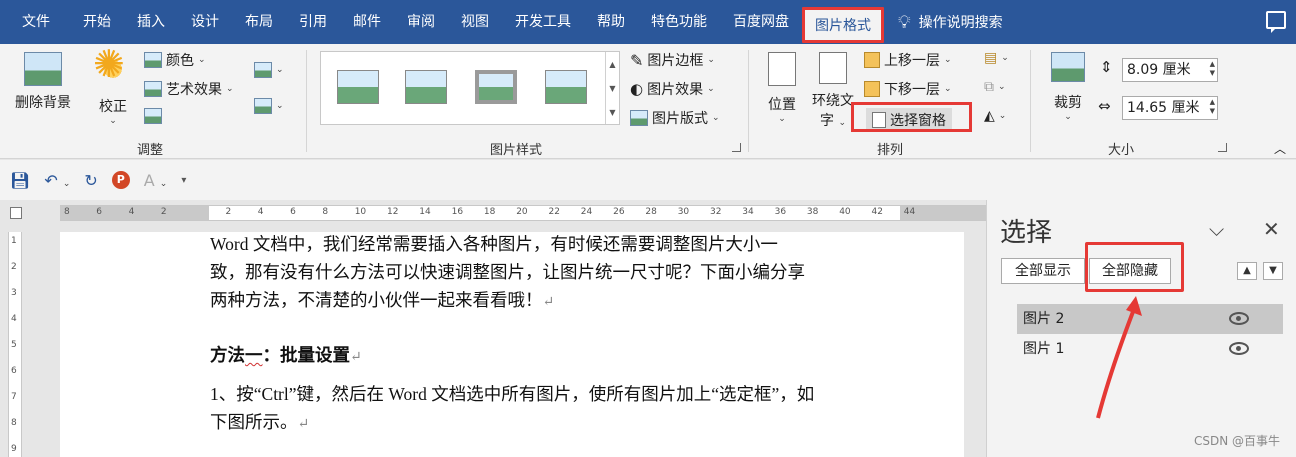 This screenshot has height=457, width=1296. Describe the element at coordinates (20, 180) in the screenshot. I see `save-icon: 💾︎` at that location.